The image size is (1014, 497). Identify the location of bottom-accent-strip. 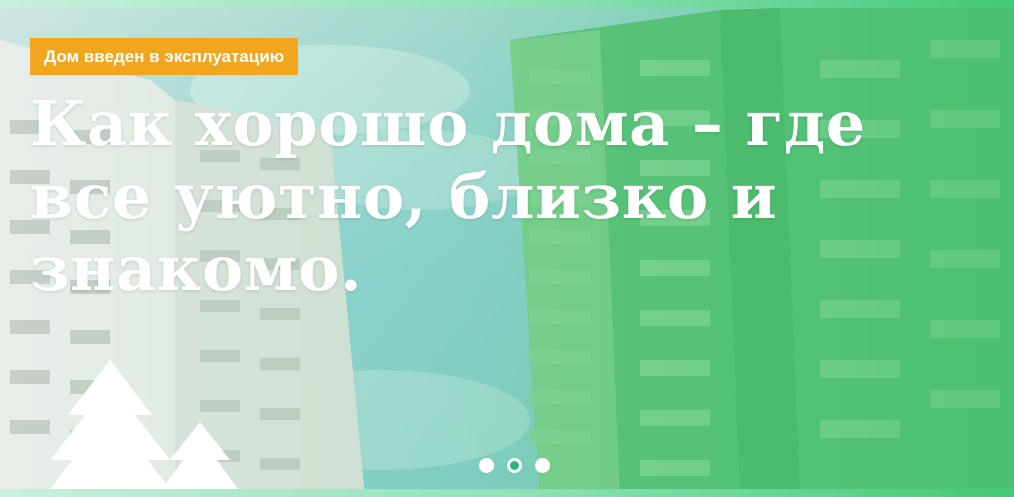
(507, 493).